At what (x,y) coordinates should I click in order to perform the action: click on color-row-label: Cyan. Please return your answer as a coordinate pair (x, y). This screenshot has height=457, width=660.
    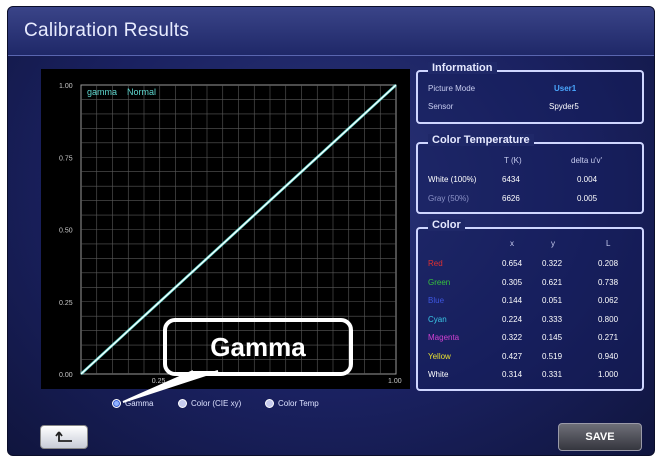
    Looking at the image, I should click on (437, 319).